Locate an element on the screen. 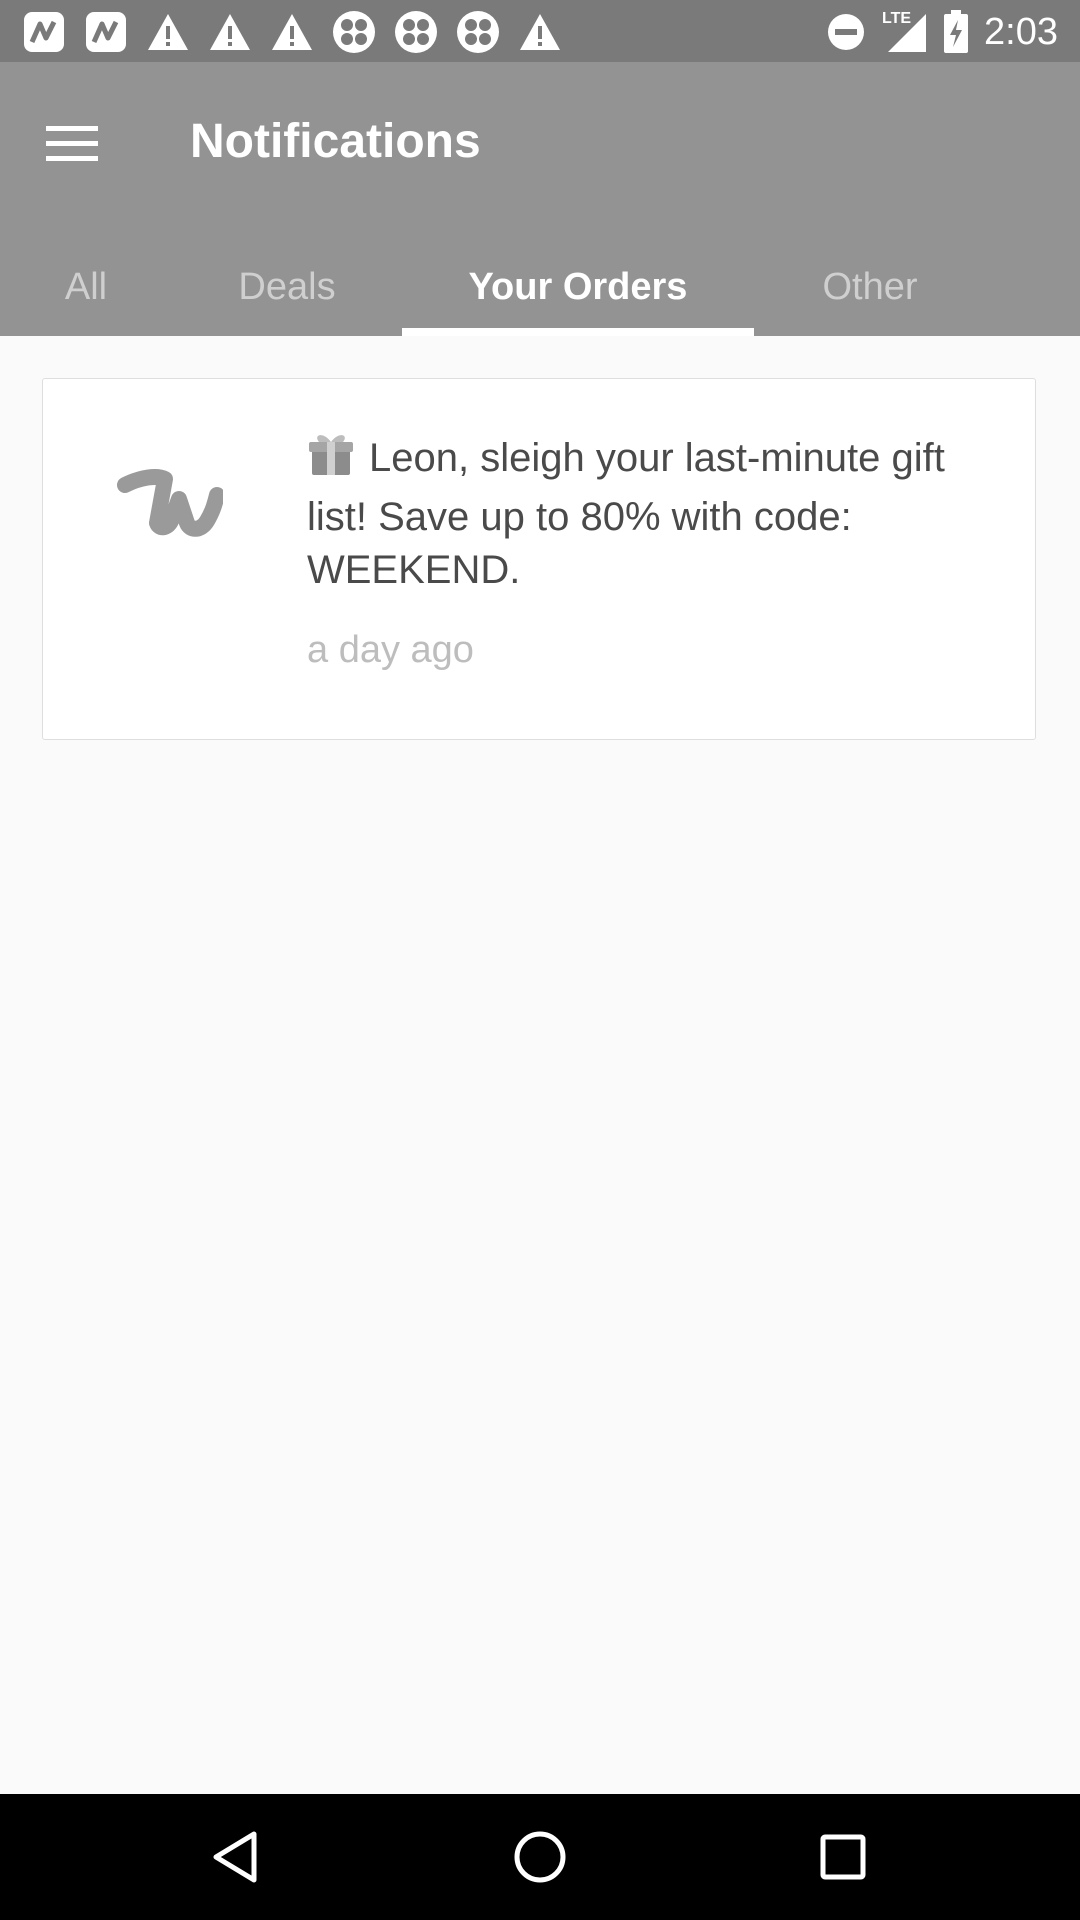 The width and height of the screenshot is (1080, 1920). hamburger-menu-icon is located at coordinates (72, 143).